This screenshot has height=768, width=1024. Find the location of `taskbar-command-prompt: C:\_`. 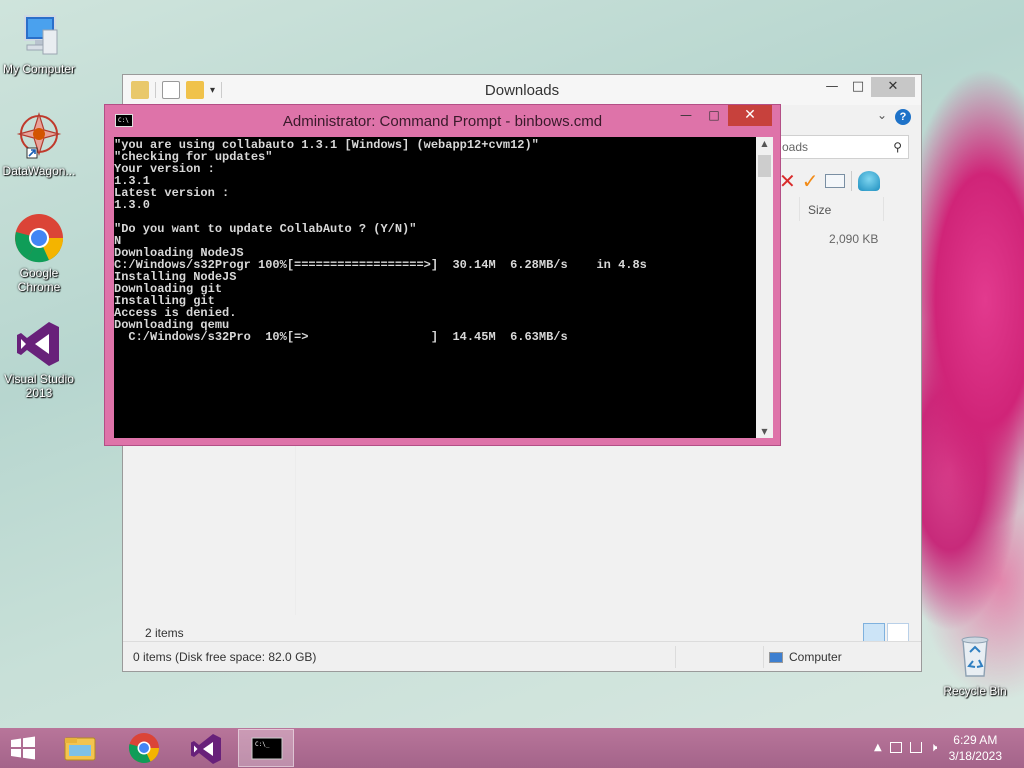

taskbar-command-prompt: C:\_ is located at coordinates (266, 748).